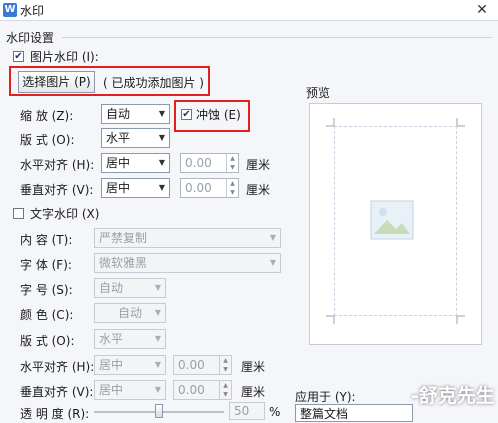 This screenshot has height=423, width=498. I want to click on h-align-select: 居中 ▼, so click(135, 163).